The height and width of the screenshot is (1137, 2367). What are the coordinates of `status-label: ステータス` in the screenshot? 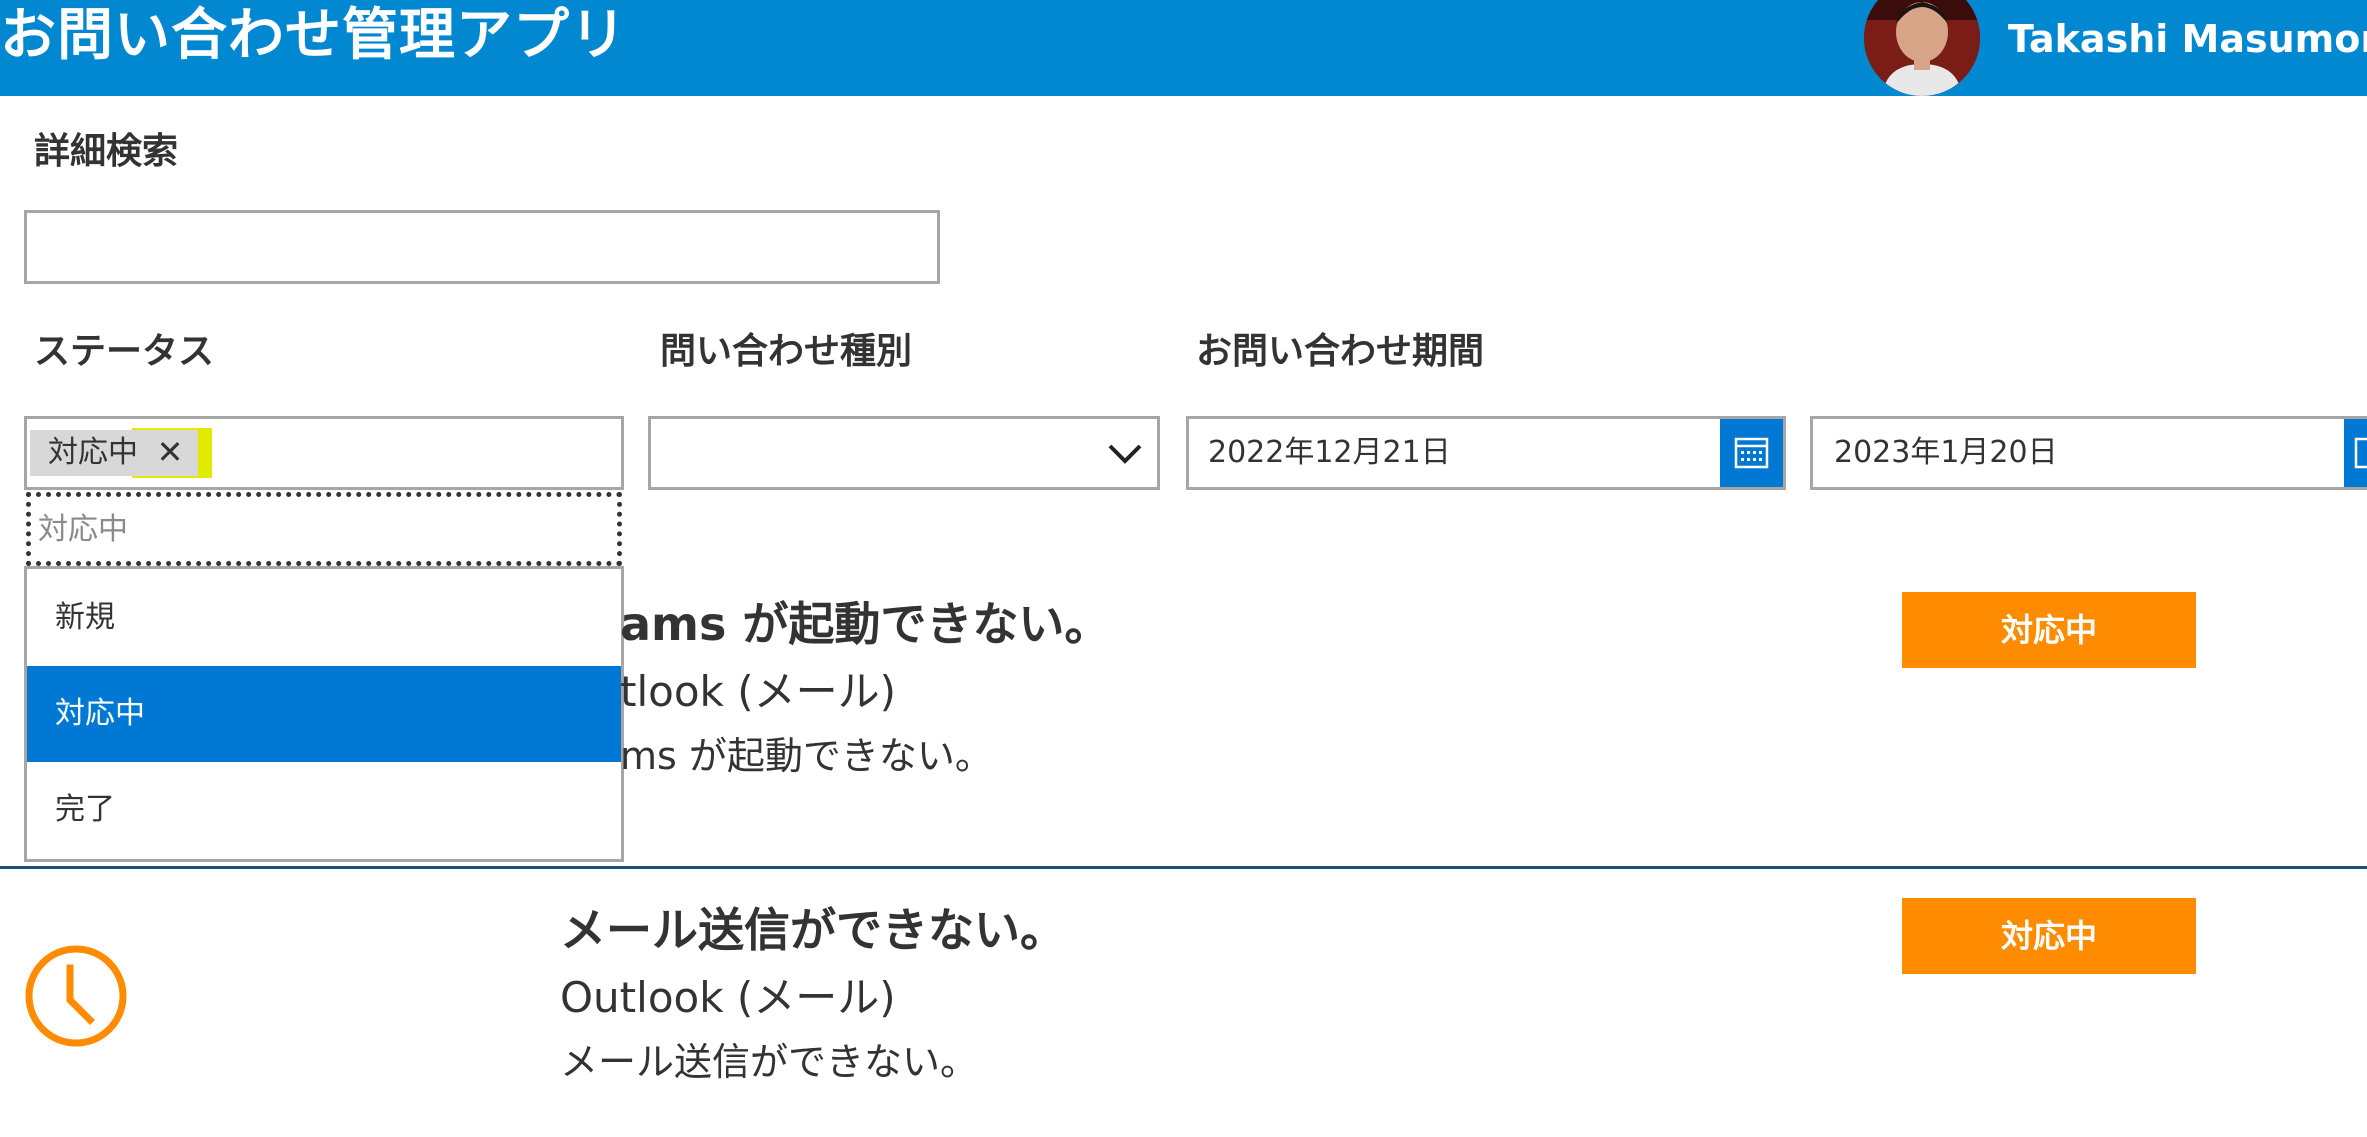 It's located at (124, 351).